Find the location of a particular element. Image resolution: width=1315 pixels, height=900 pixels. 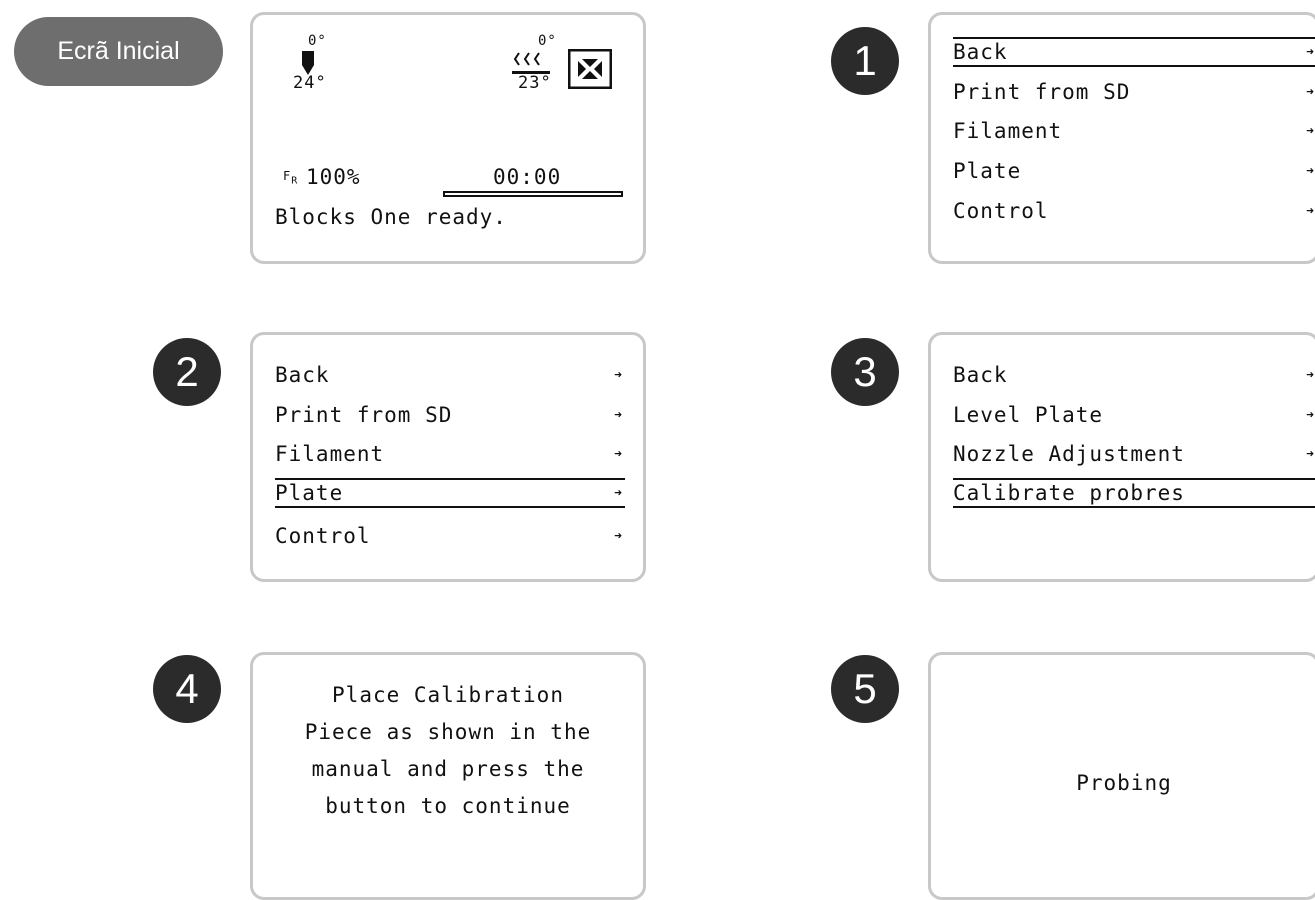

nozzle-target-temp: 0° is located at coordinates (317, 41).